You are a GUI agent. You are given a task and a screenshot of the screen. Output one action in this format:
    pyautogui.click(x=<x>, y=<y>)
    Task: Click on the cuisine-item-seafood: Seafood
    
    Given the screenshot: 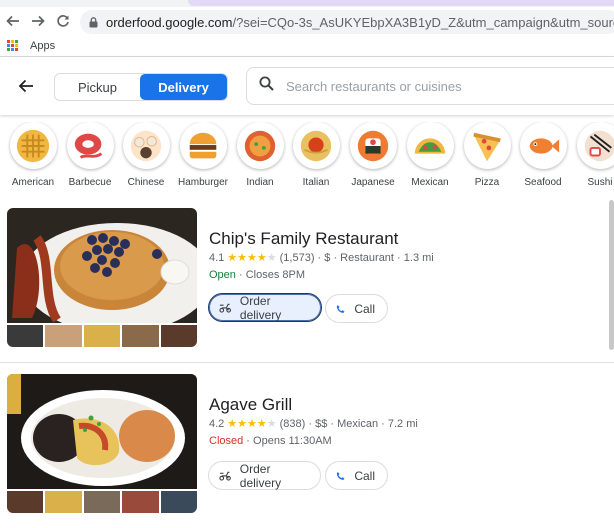 What is the action you would take?
    pyautogui.click(x=543, y=155)
    